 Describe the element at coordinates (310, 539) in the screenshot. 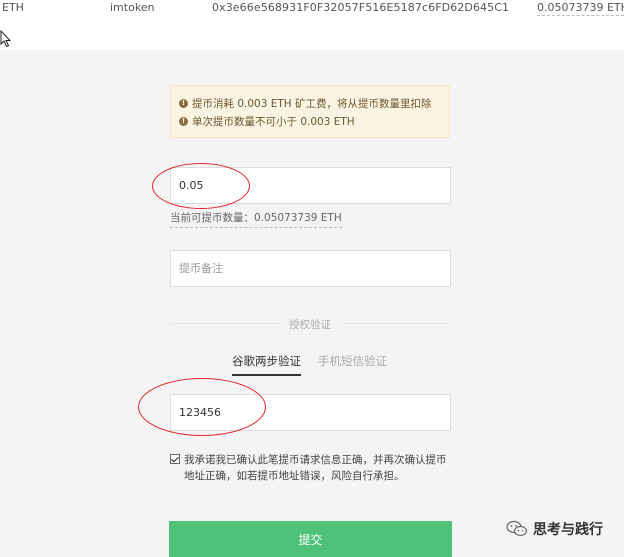

I see `submit-button: 提交` at that location.